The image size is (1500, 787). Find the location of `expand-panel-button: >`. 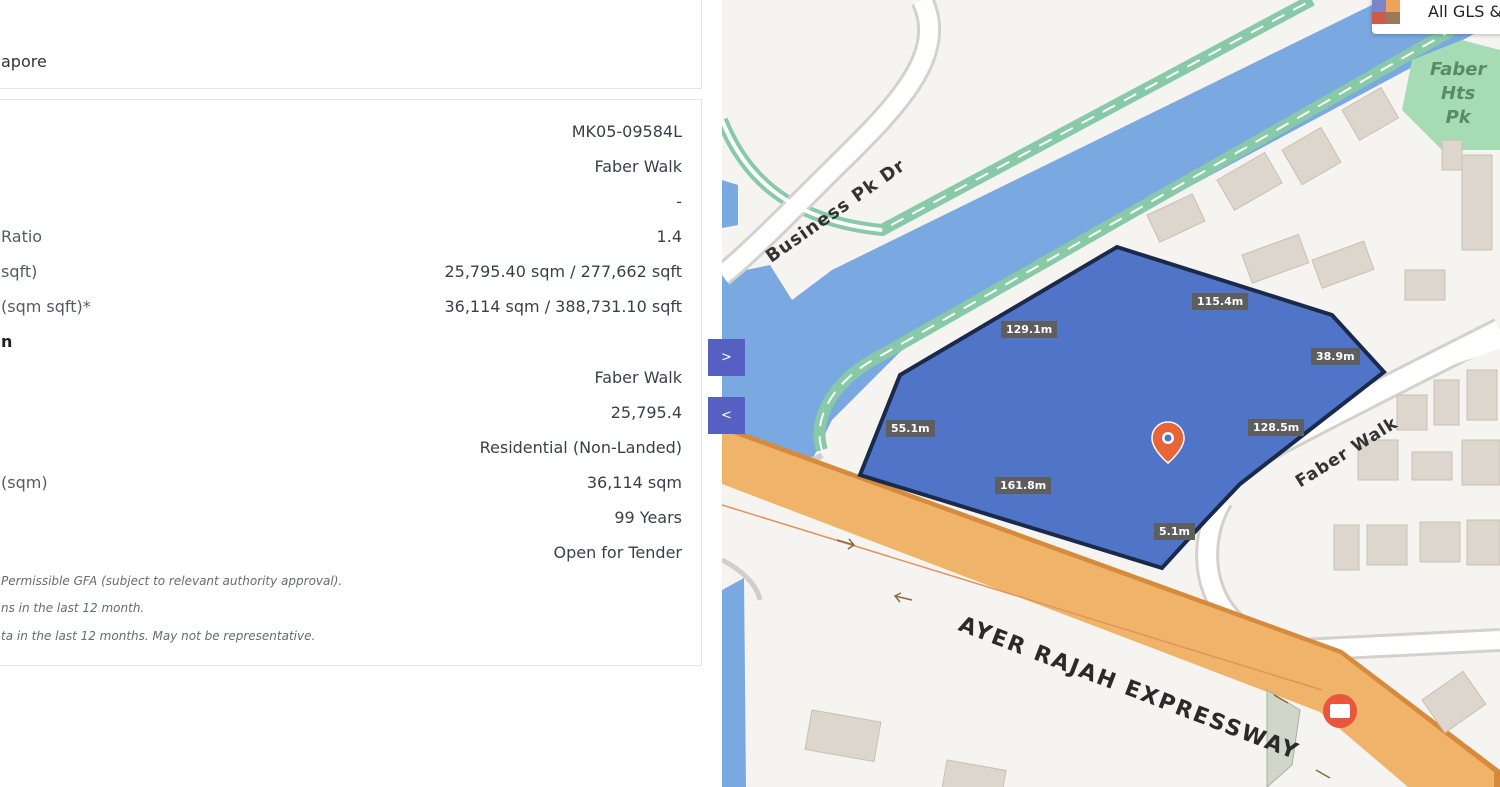

expand-panel-button: > is located at coordinates (726, 357).